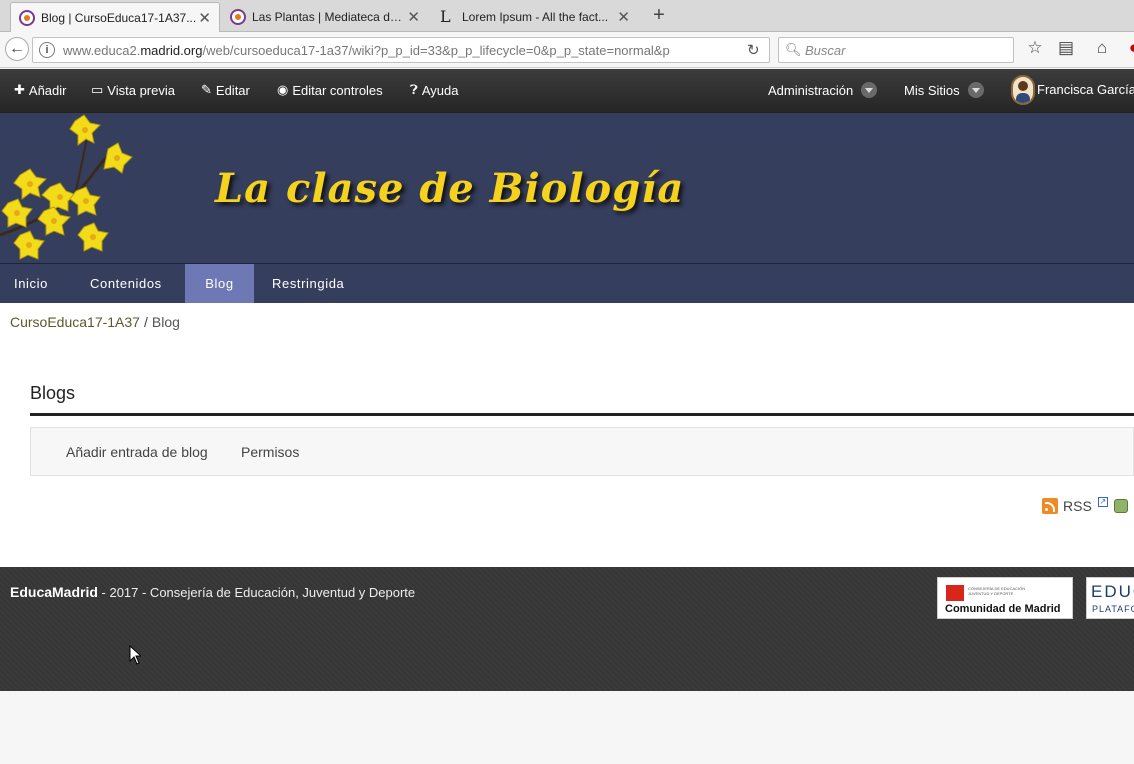  I want to click on eye-icon: ◉, so click(283, 89).